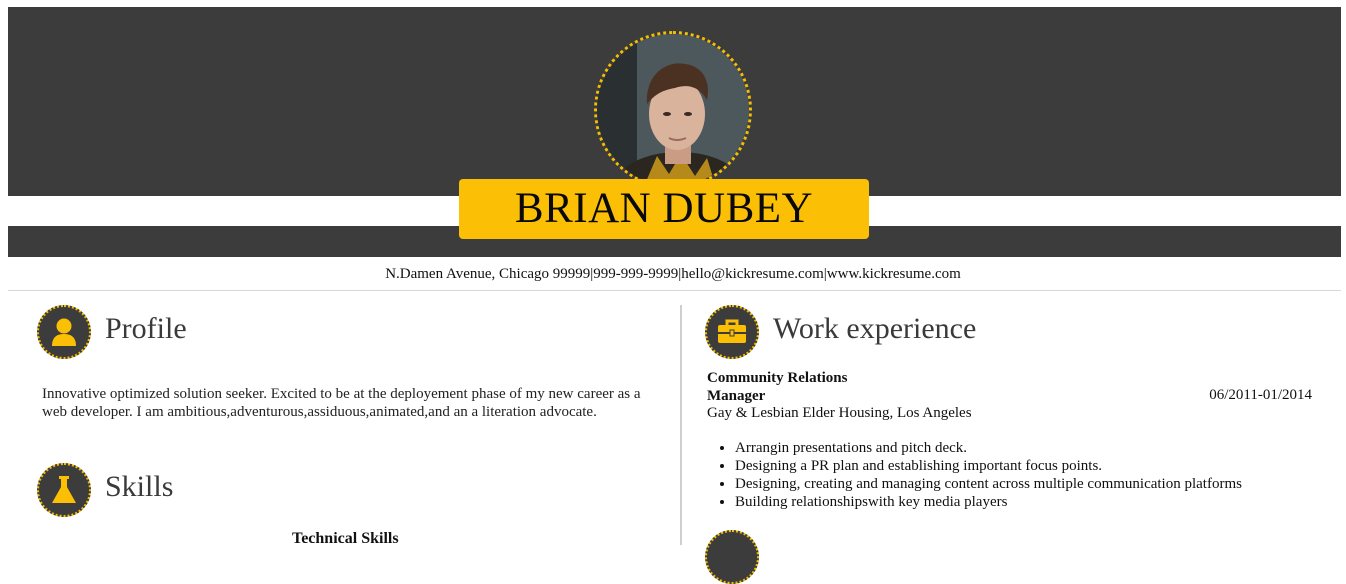 Image resolution: width=1346 pixels, height=584 pixels. What do you see at coordinates (732, 557) in the screenshot?
I see `section-icon-partial` at bounding box center [732, 557].